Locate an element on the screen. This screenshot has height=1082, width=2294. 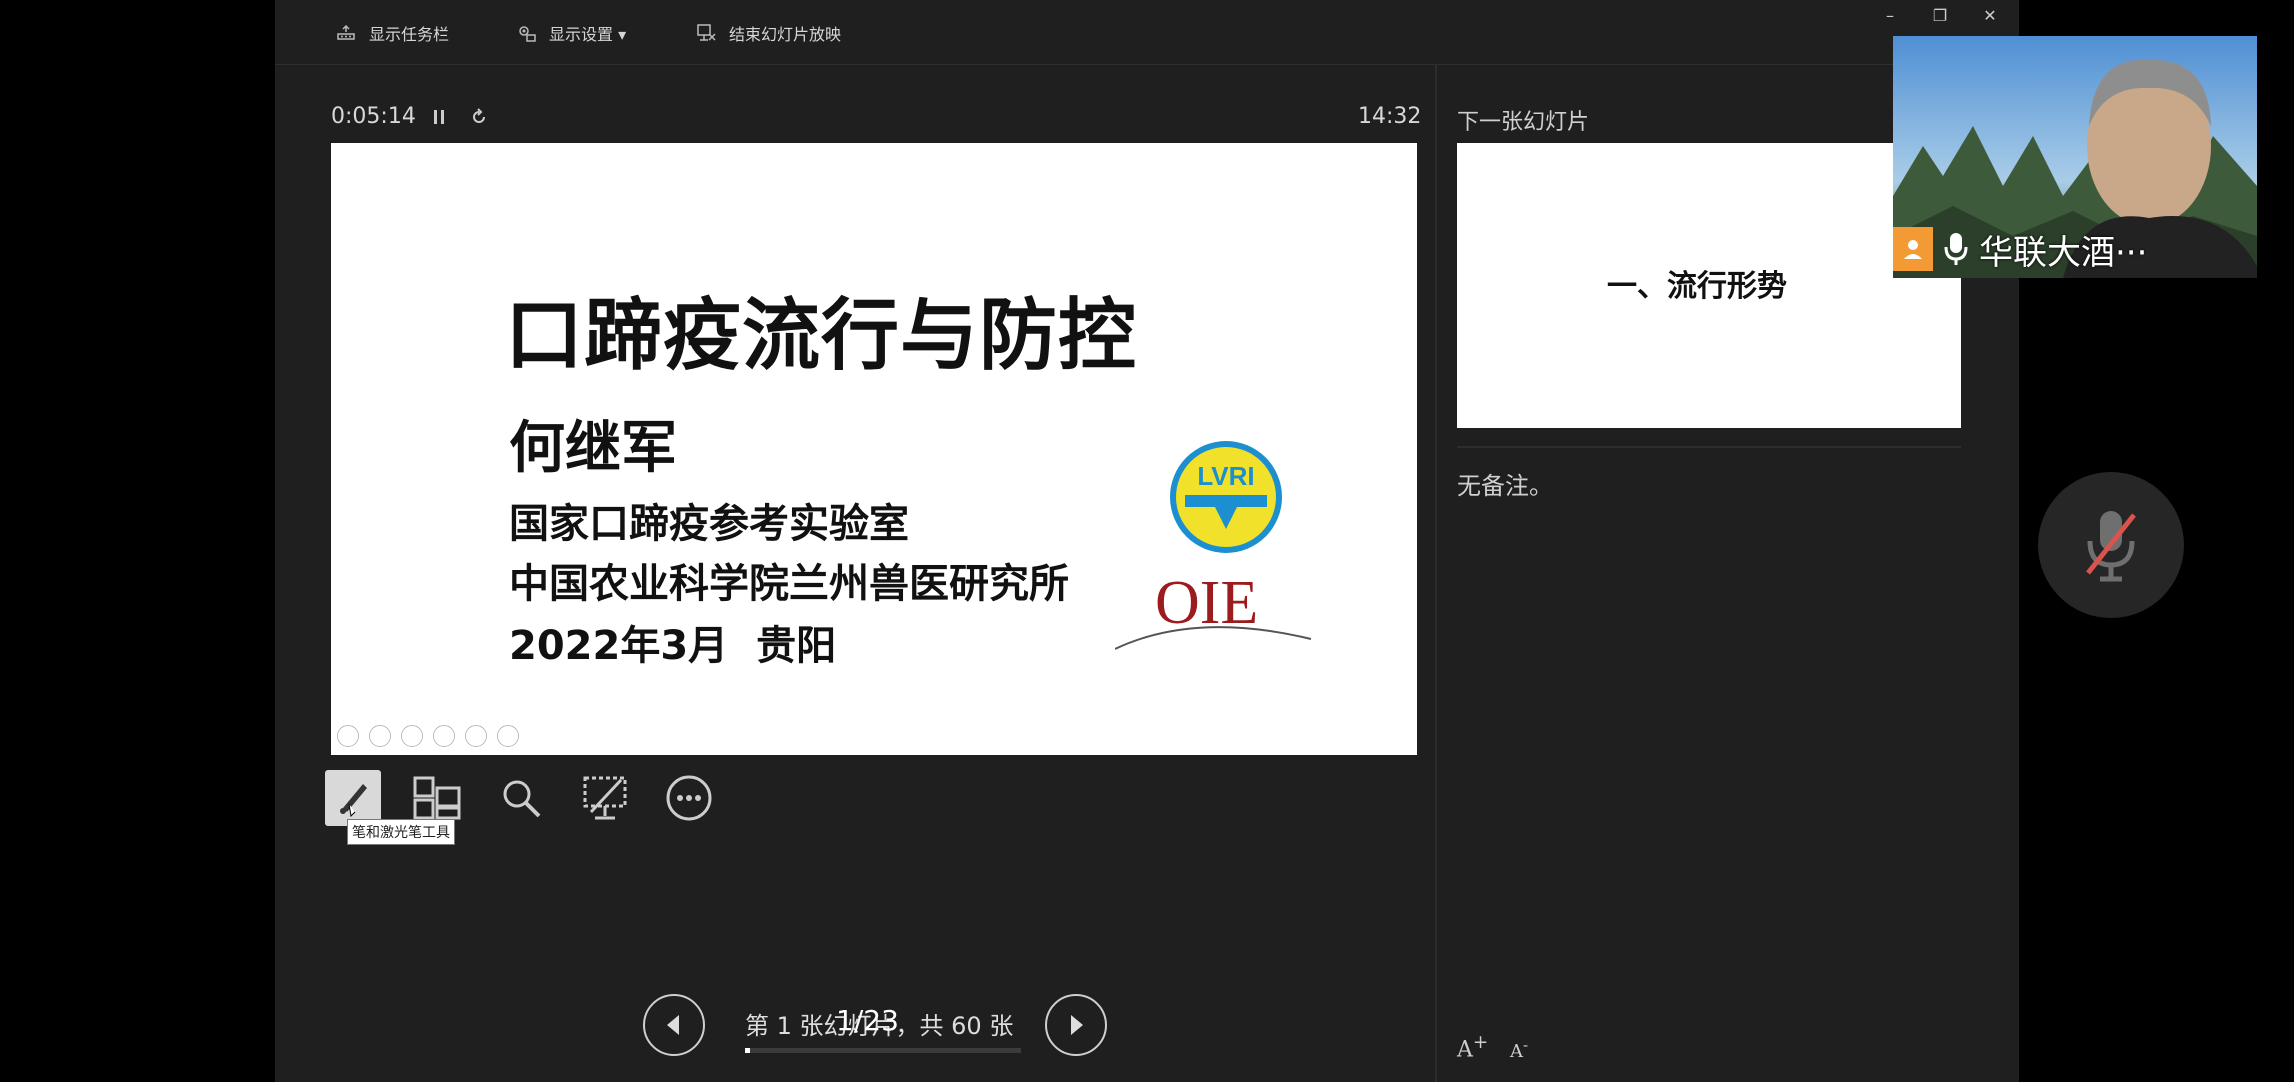
slide-progress-fill is located at coordinates (747, 1050).